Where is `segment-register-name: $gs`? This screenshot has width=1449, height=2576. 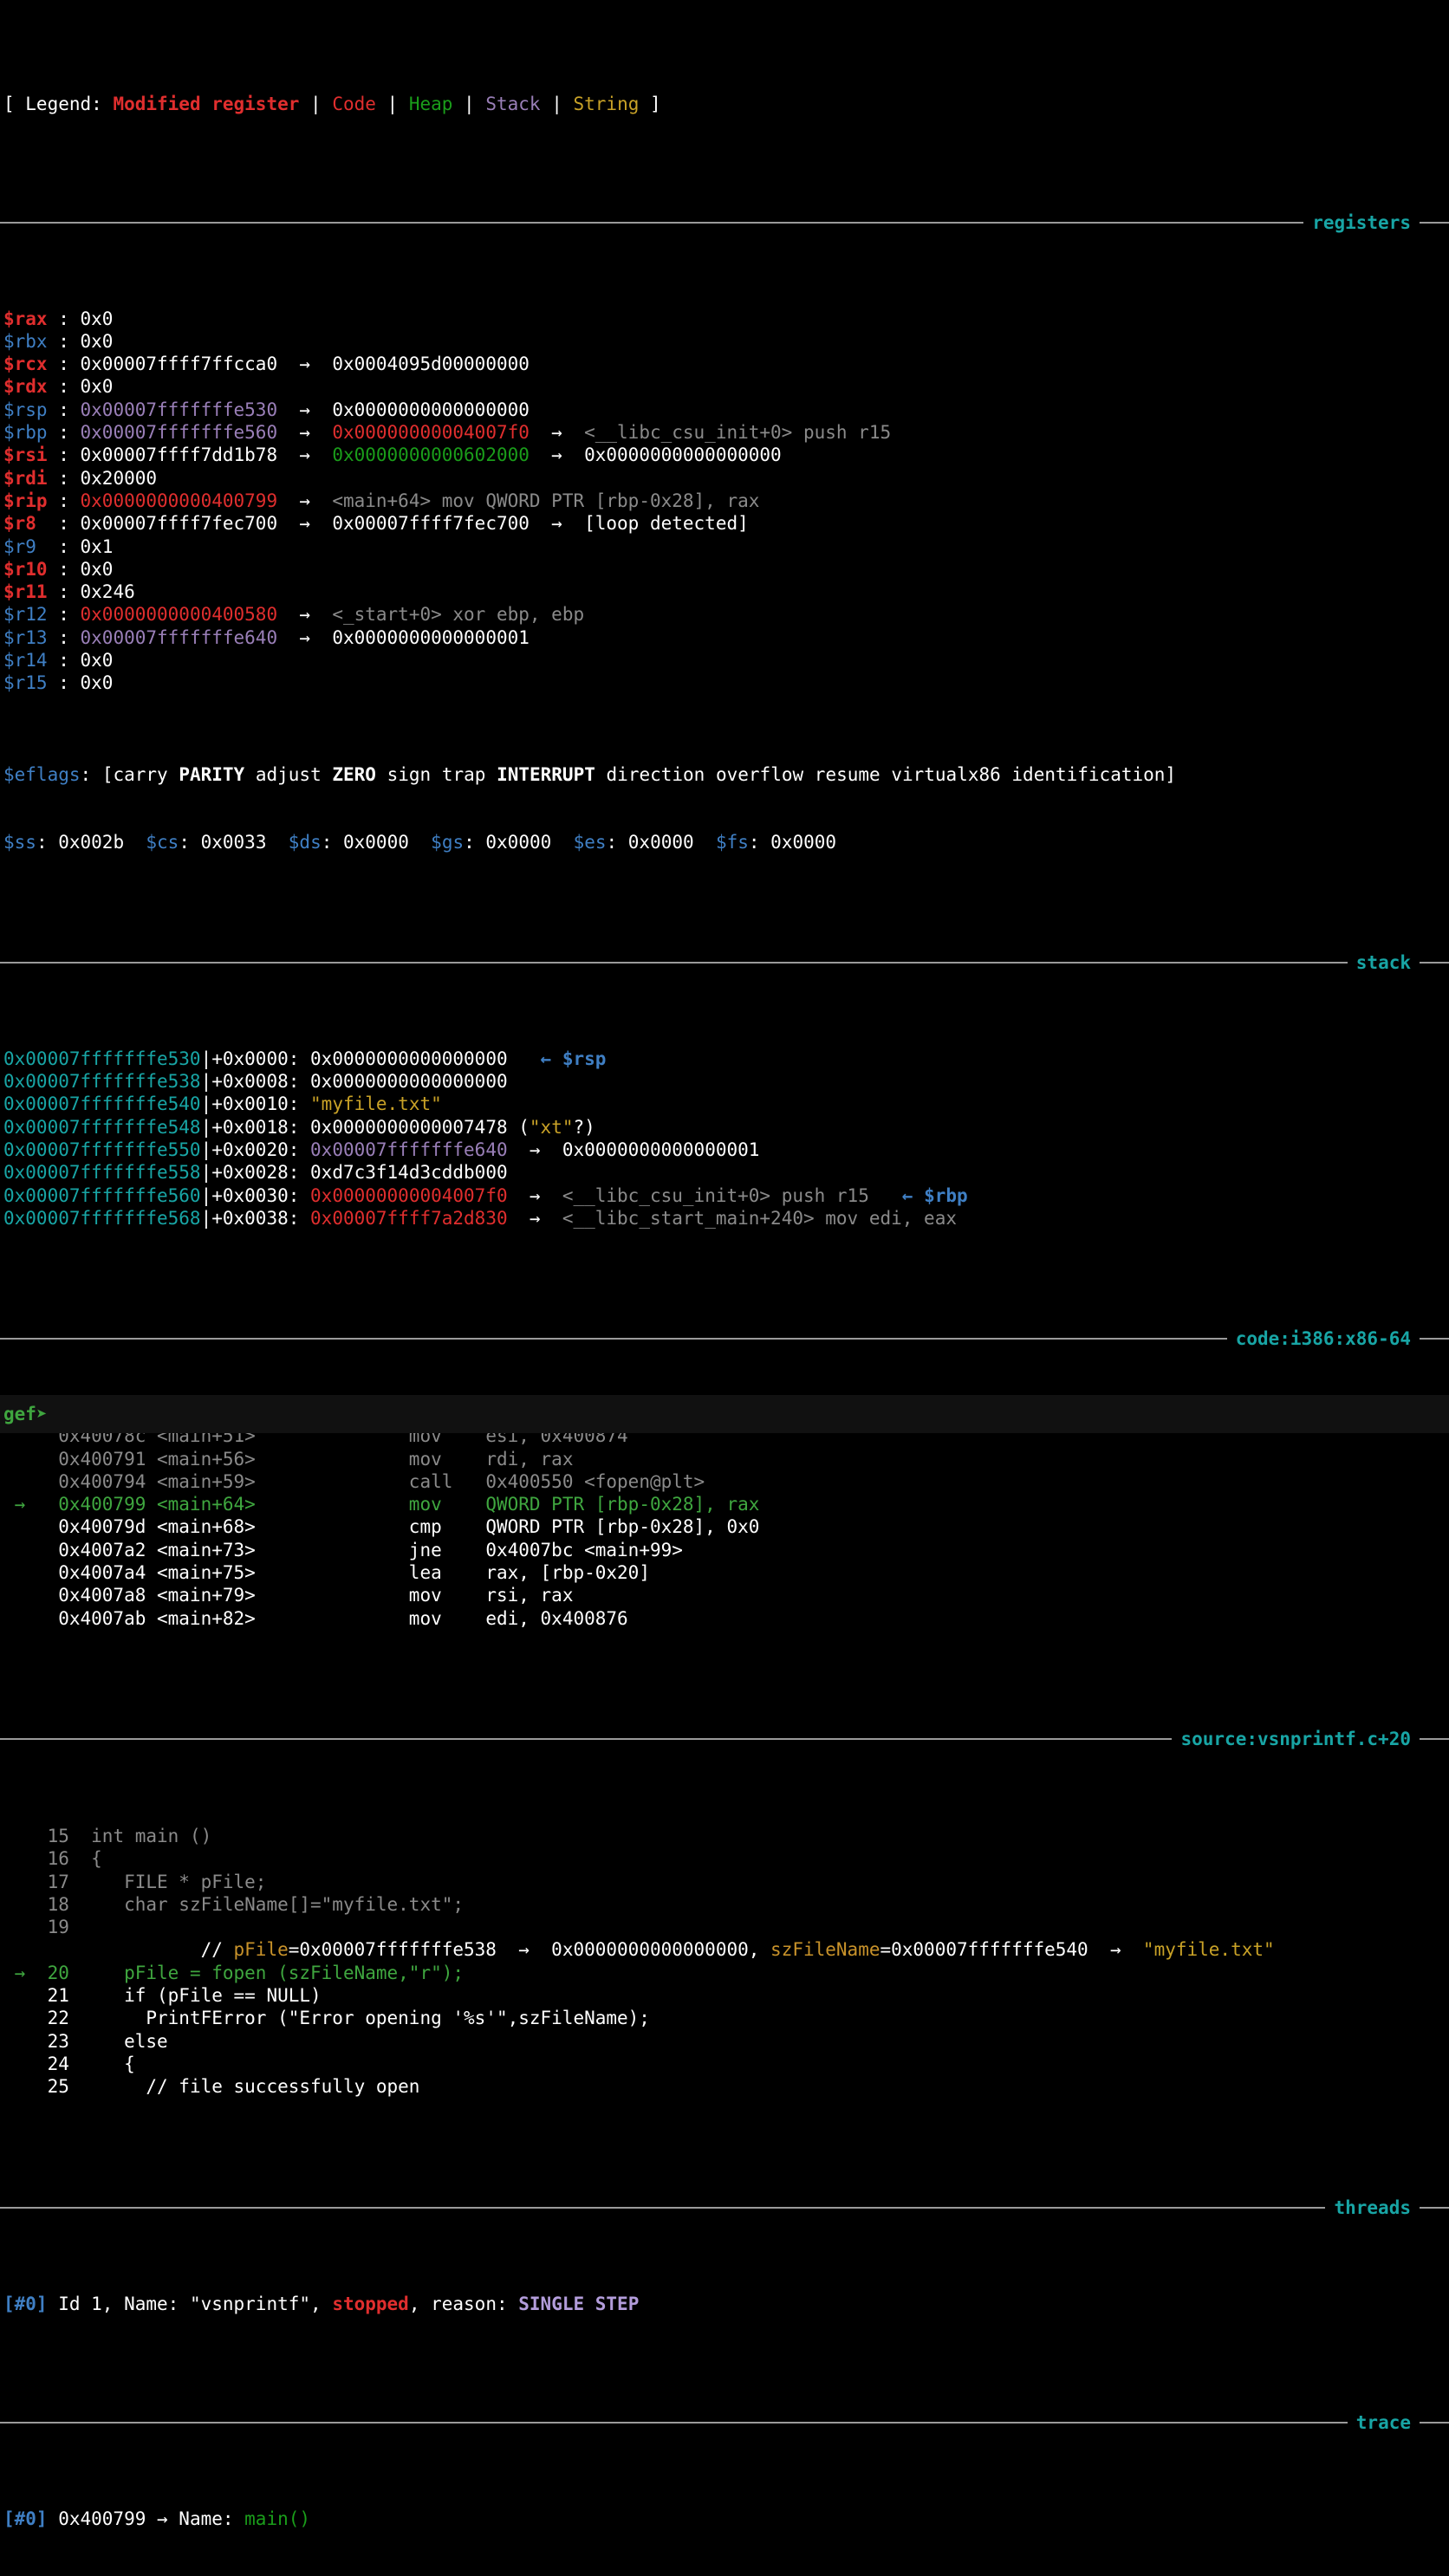 segment-register-name: $gs is located at coordinates (448, 843).